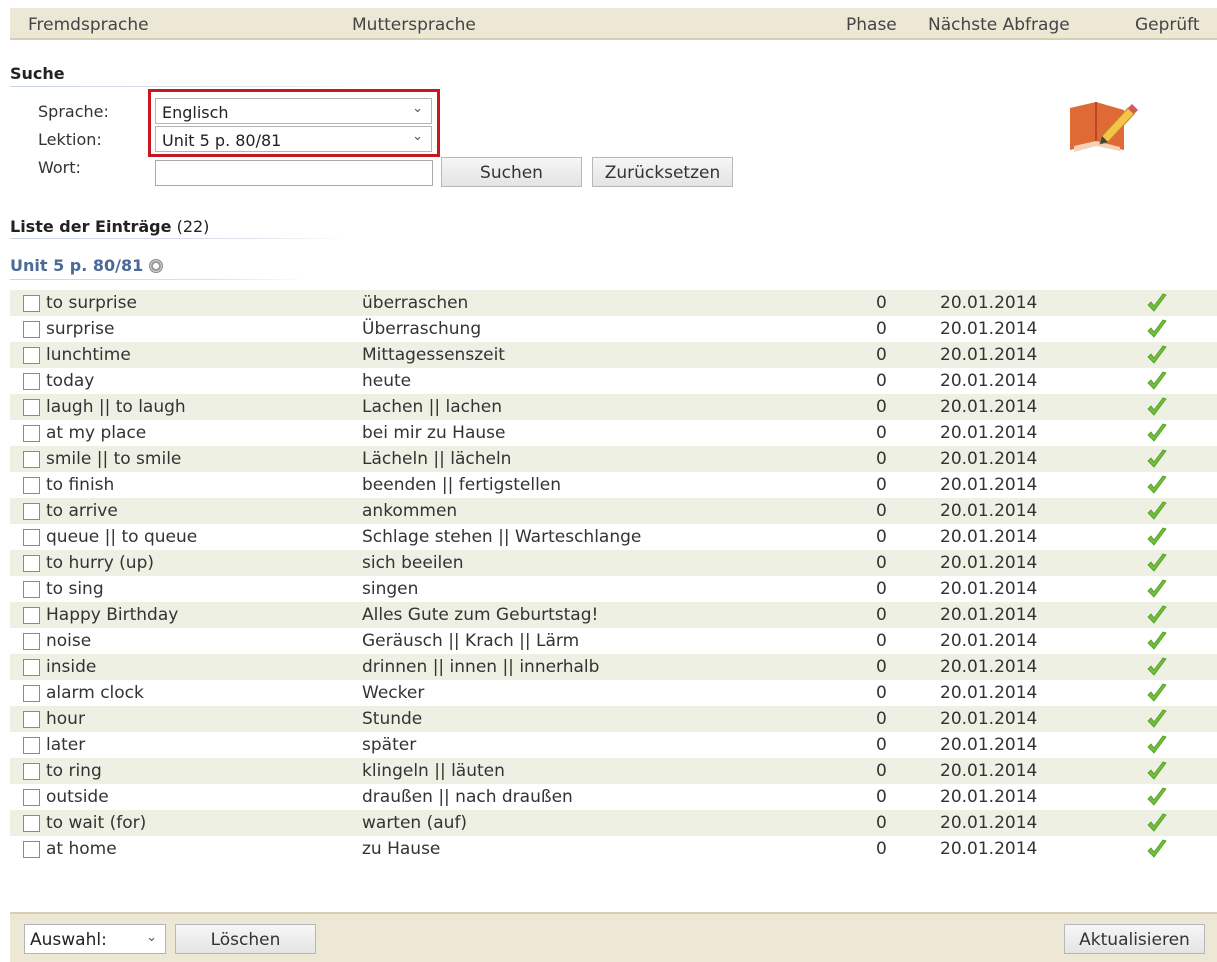  I want to click on word-input, so click(294, 173).